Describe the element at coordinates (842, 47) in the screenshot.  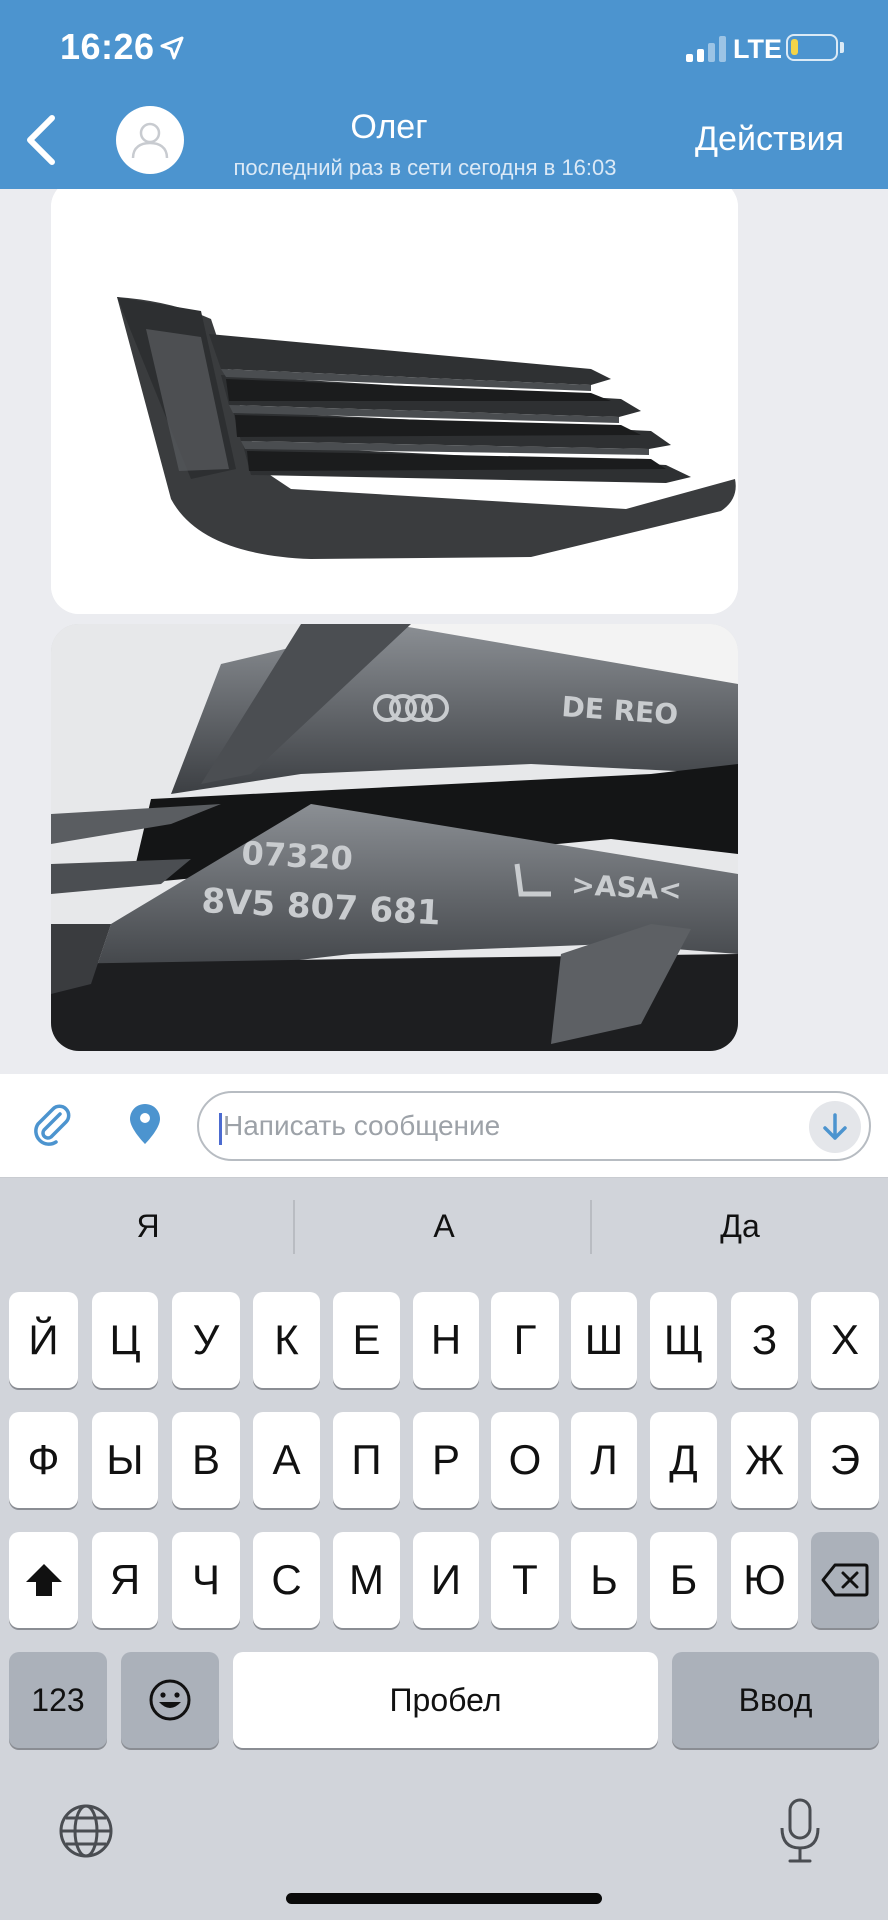
I see `battery-cap` at that location.